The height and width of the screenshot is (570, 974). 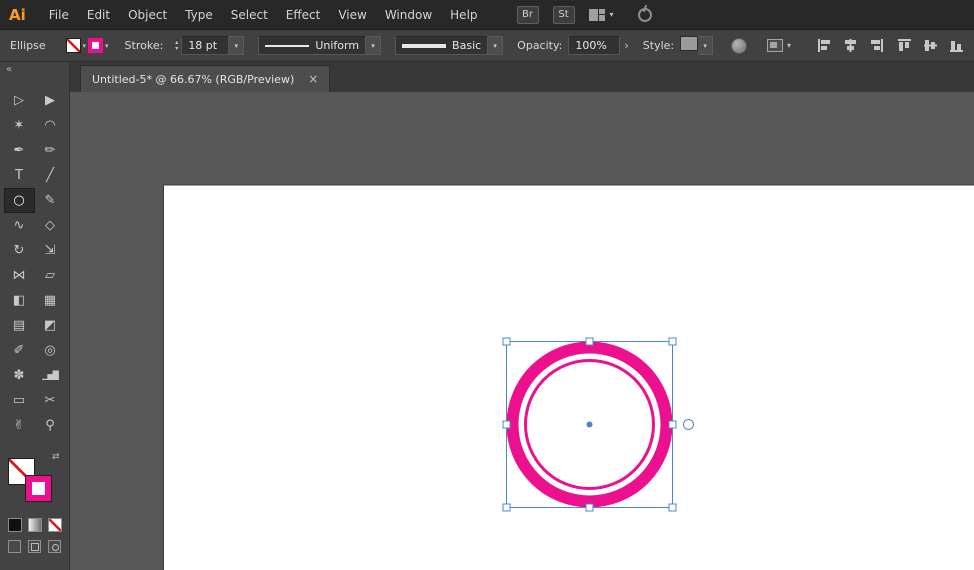 What do you see at coordinates (506, 424) in the screenshot?
I see `handle-middle-left` at bounding box center [506, 424].